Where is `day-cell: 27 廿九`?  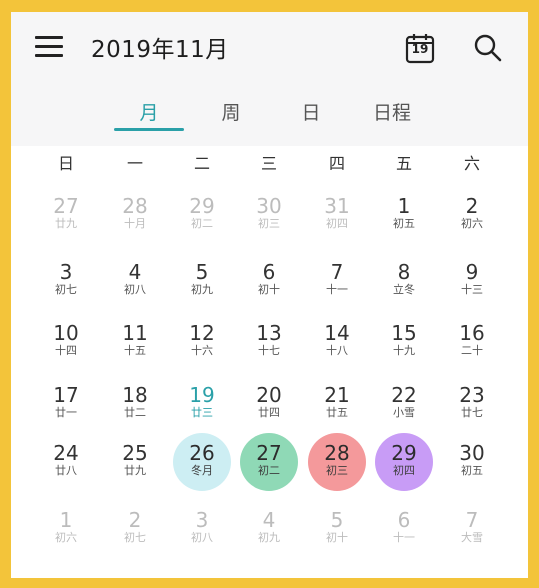 day-cell: 27 廿九 is located at coordinates (66, 218).